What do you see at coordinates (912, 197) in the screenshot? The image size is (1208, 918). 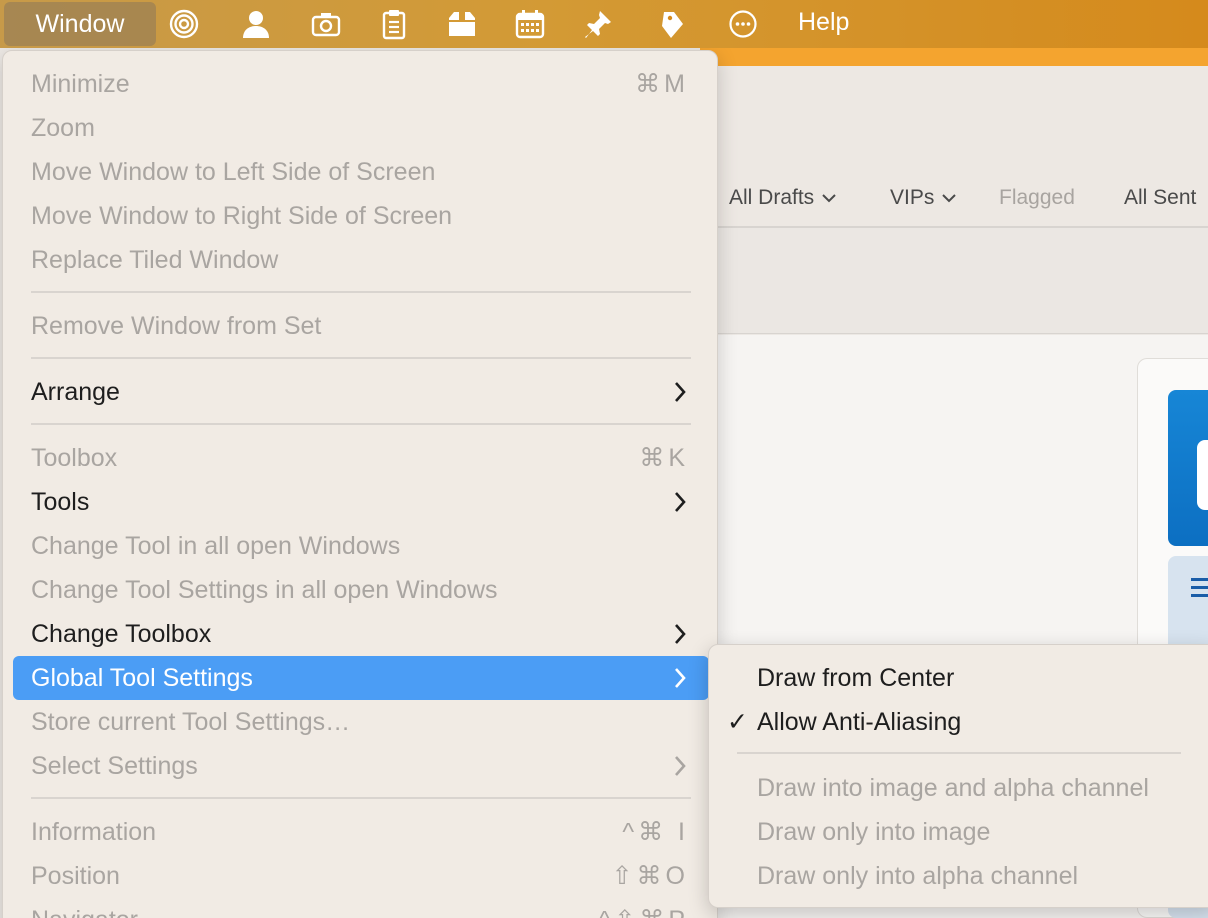 I see `tab-label: VIPs` at bounding box center [912, 197].